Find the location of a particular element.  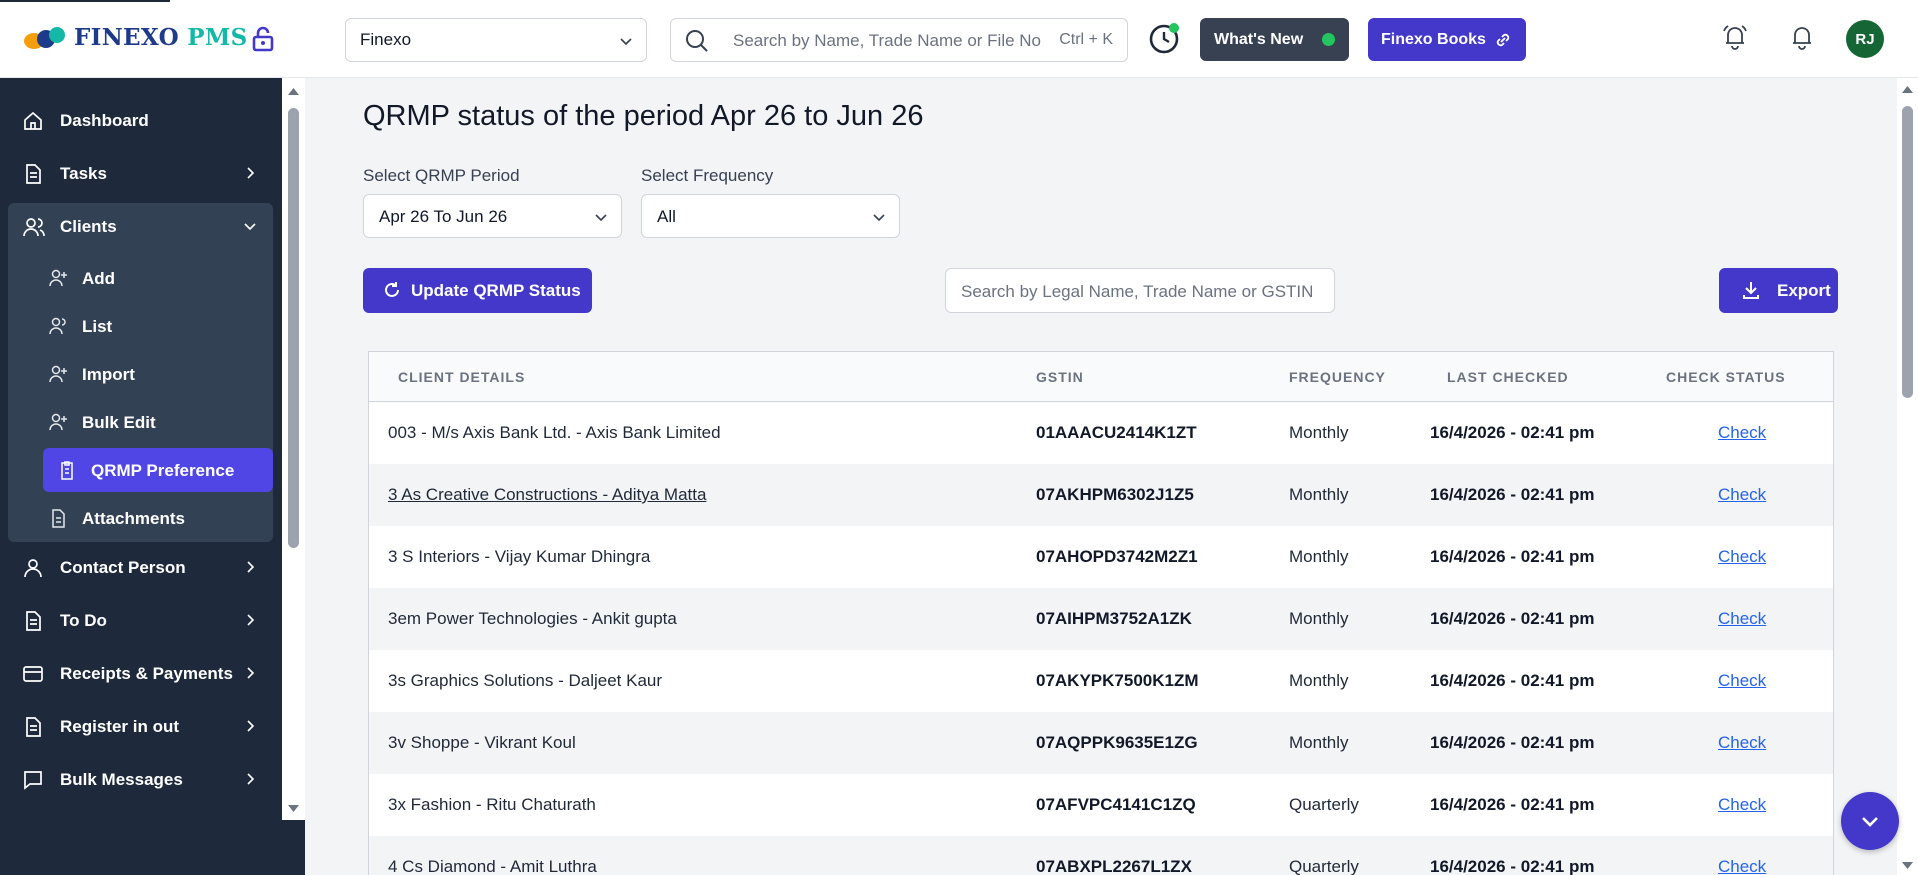

column-header-frequency: FREQUENCY is located at coordinates (1337, 377).